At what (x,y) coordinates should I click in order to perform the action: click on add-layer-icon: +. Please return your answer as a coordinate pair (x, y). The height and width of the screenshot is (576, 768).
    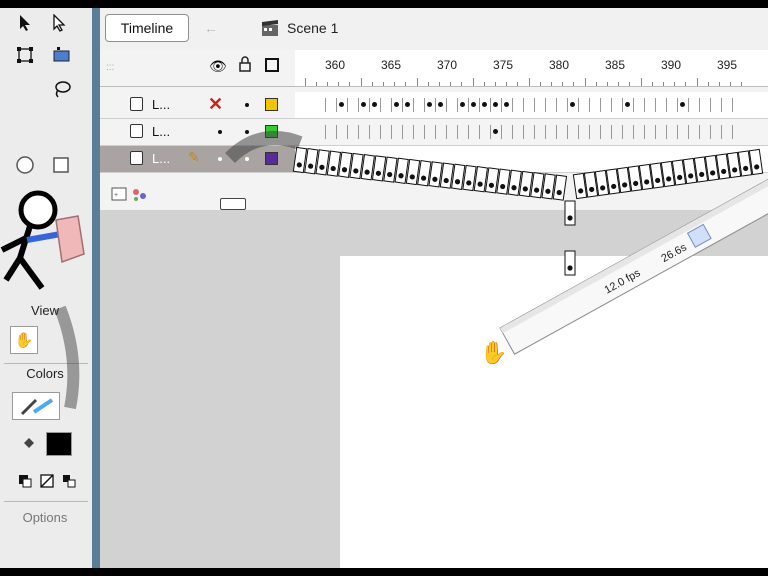
    Looking at the image, I should click on (130, 196).